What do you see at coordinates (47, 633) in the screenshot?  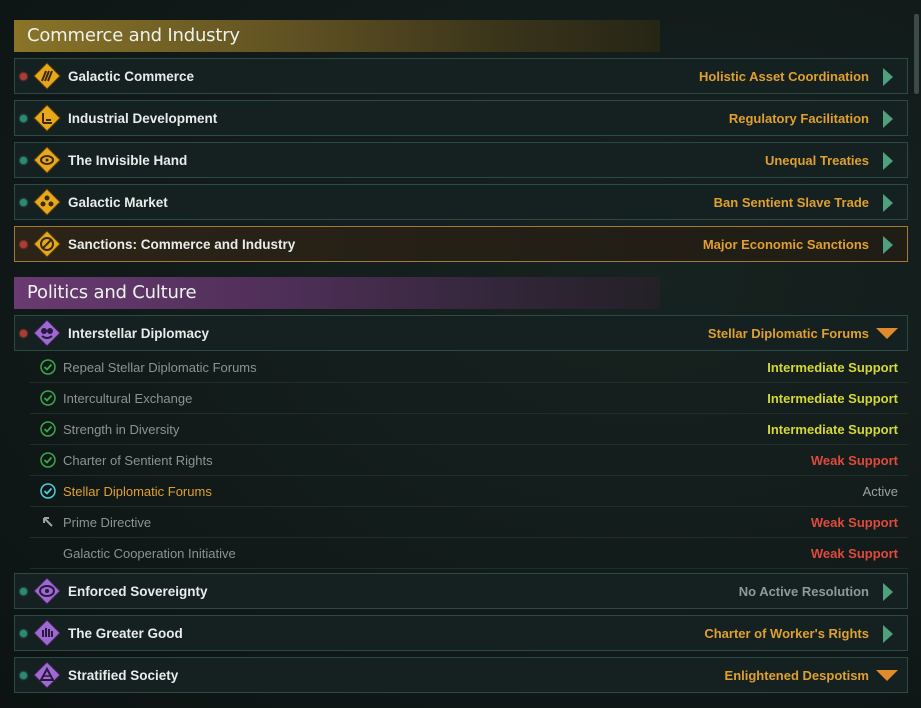 I see `greater-good-icon` at bounding box center [47, 633].